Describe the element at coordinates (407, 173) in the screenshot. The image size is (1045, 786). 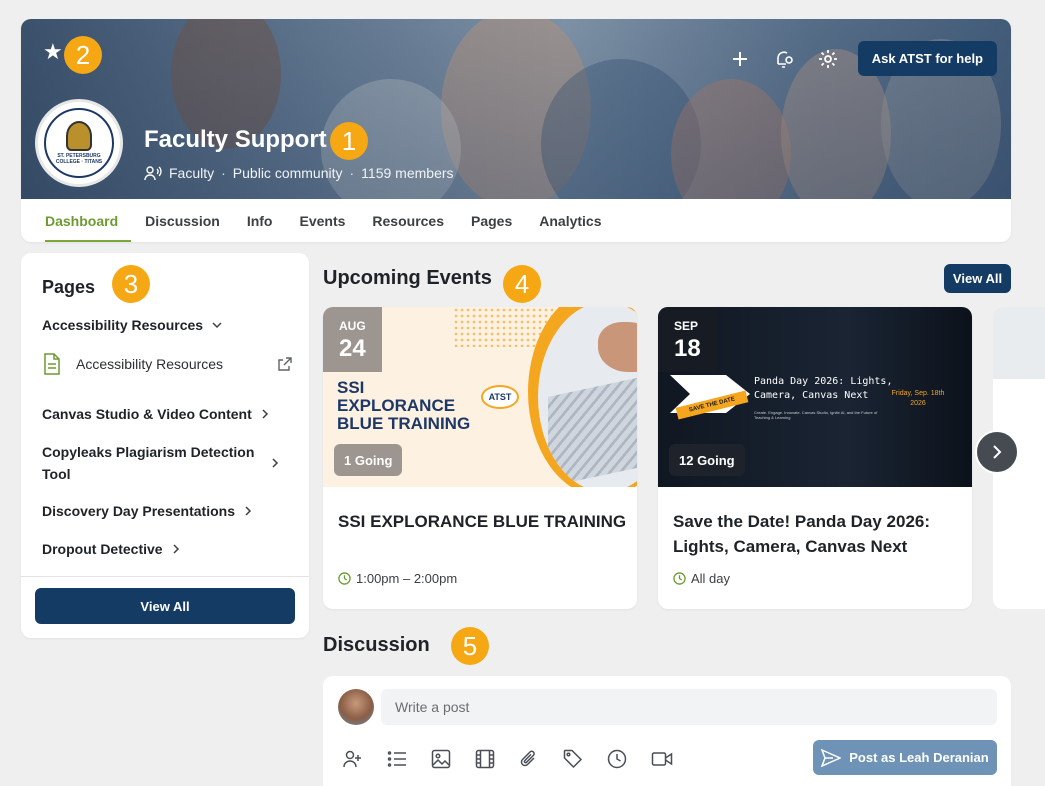
I see `members-count: 1159 members` at that location.